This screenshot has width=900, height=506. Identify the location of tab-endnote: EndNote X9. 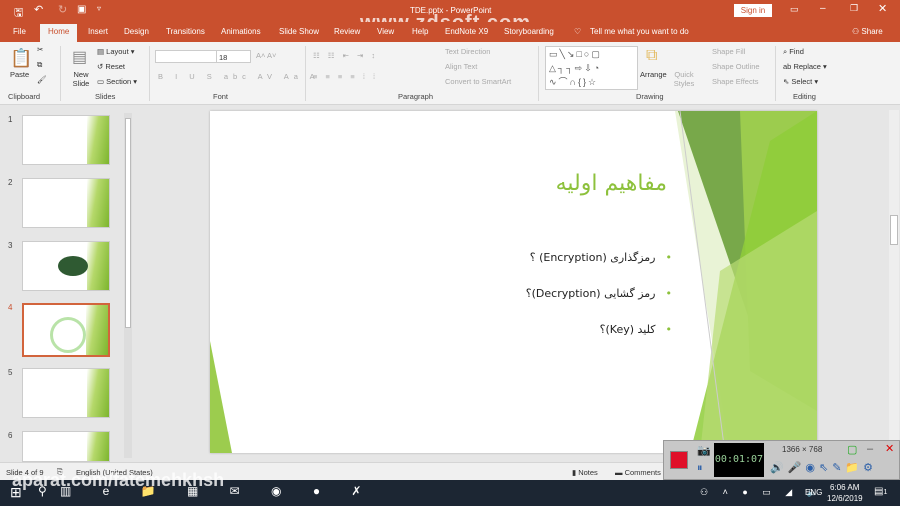
(466, 31).